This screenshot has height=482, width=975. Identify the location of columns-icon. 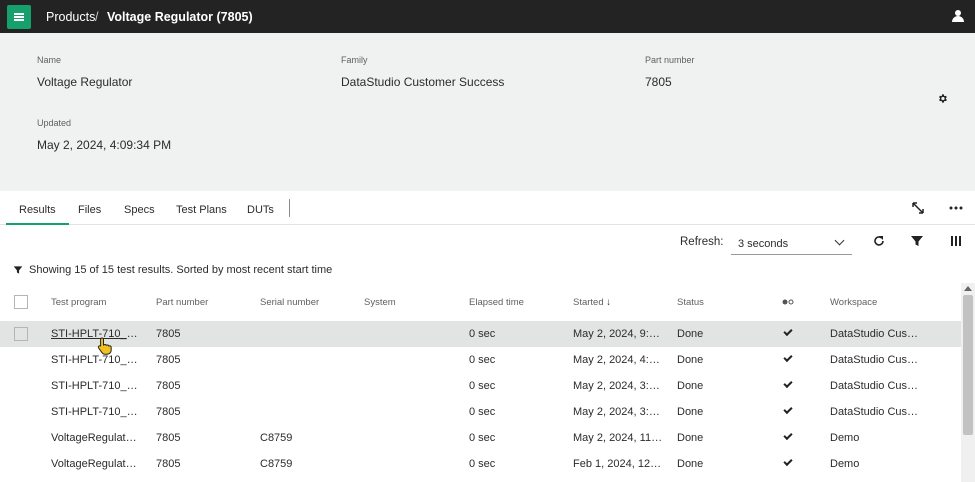
(956, 241).